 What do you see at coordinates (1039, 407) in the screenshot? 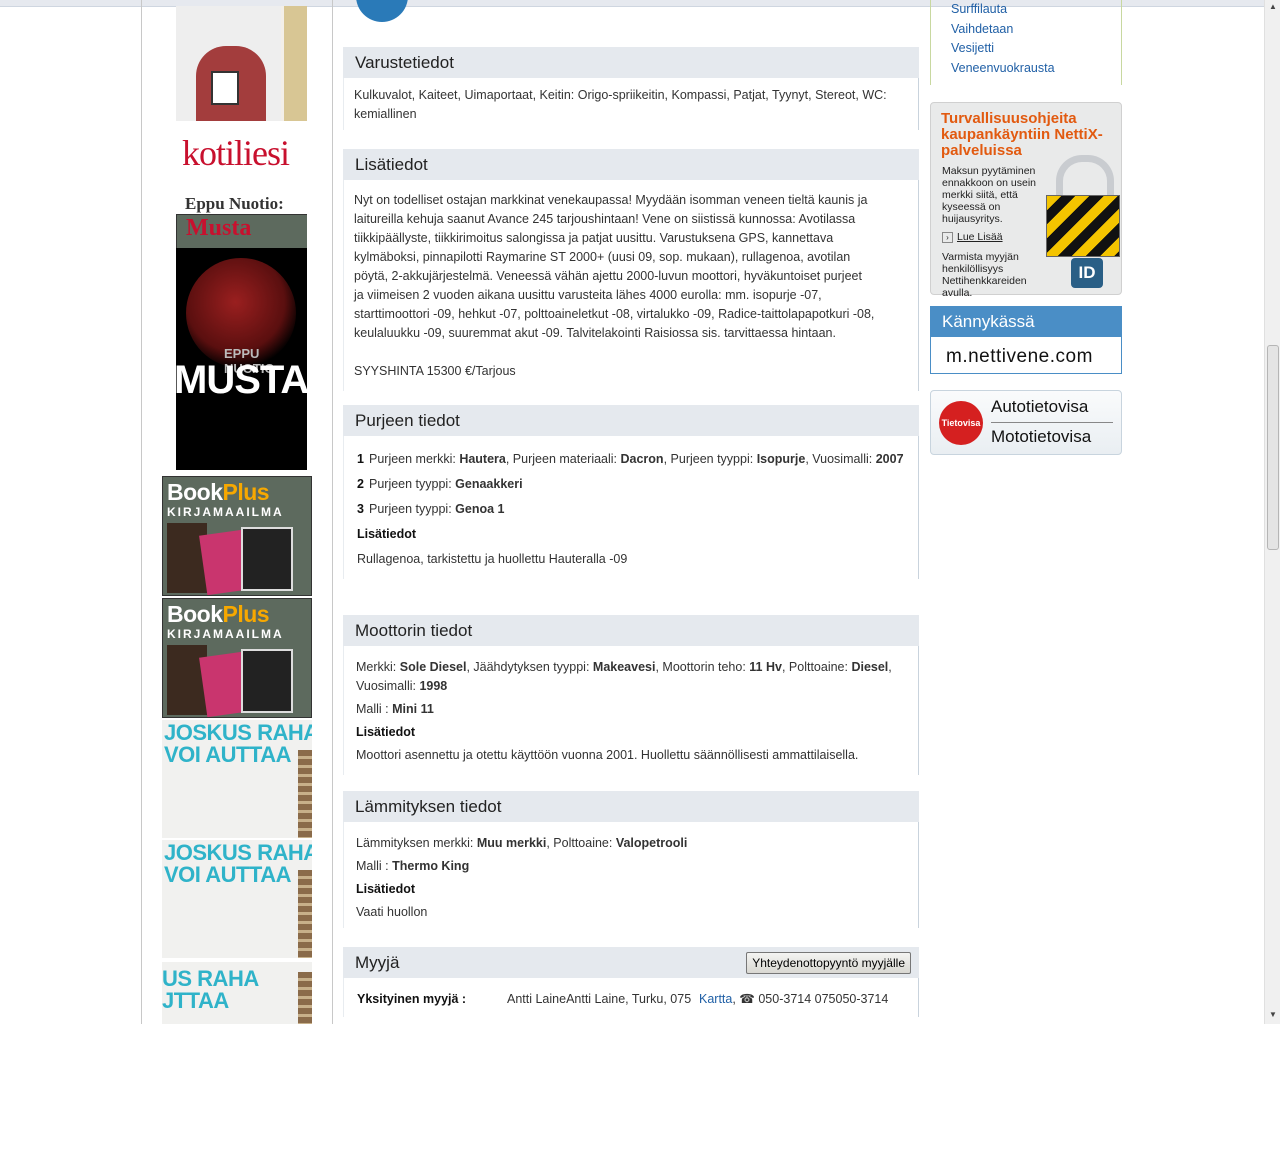
I see `quiz-link-auto: Autotietovisa` at bounding box center [1039, 407].